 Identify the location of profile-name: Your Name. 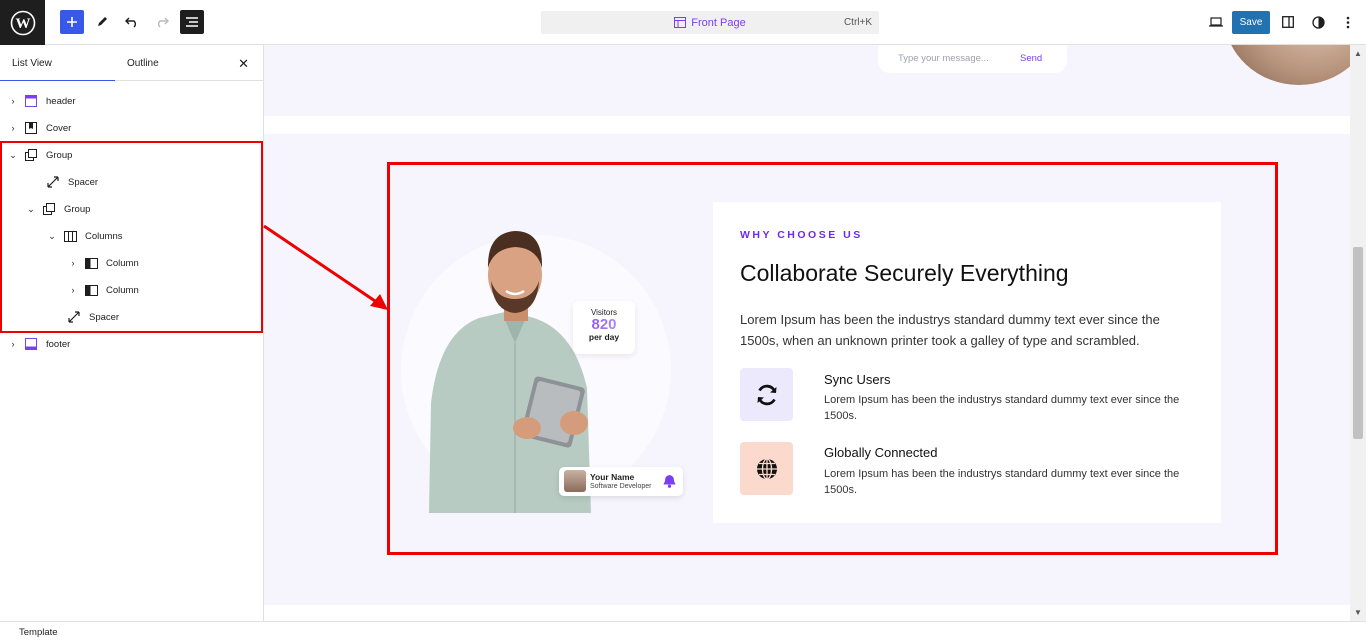
(612, 477).